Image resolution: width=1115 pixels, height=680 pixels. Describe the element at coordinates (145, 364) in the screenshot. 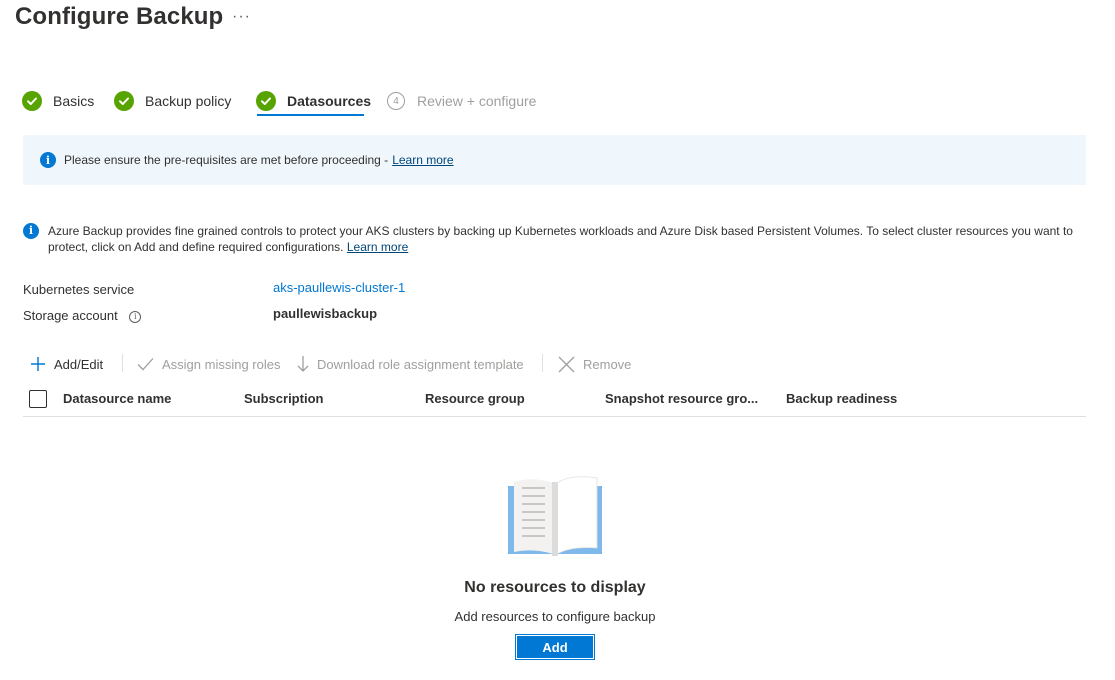

I see `checkmark-icon` at that location.